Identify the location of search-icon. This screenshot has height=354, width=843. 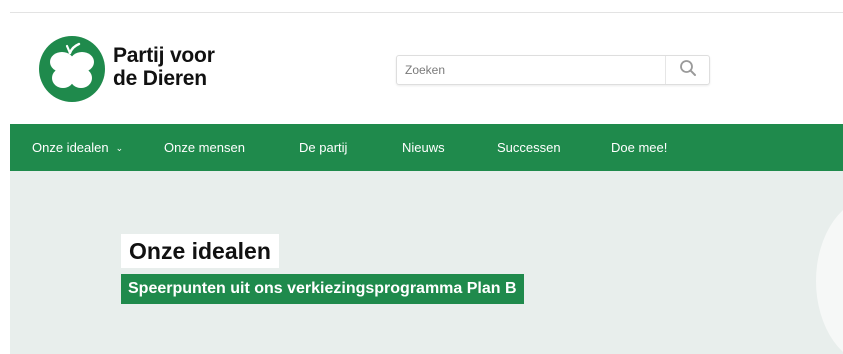
(688, 70).